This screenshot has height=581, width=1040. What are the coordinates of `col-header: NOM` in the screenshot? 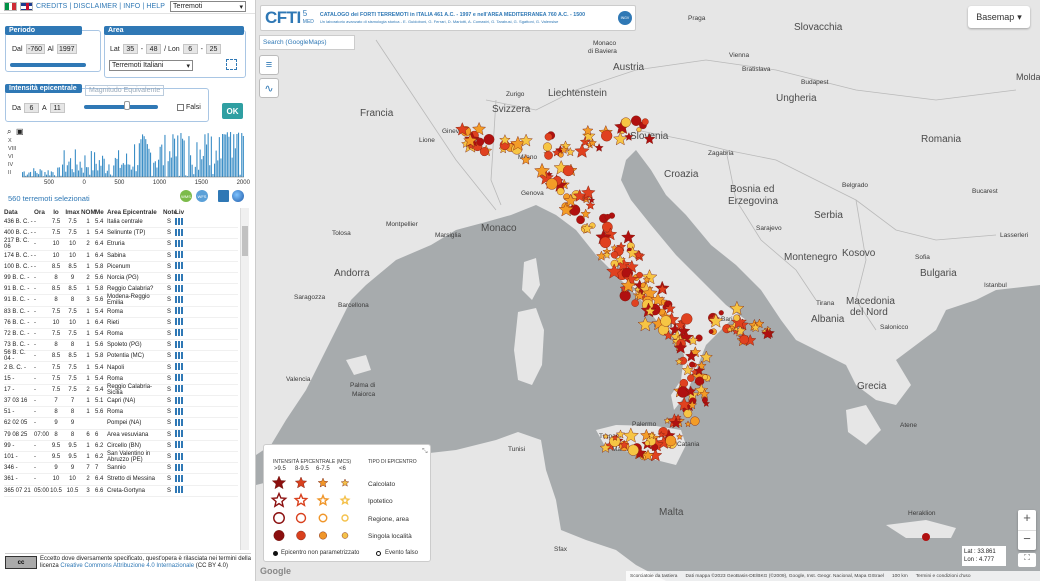 It's located at (88, 212).